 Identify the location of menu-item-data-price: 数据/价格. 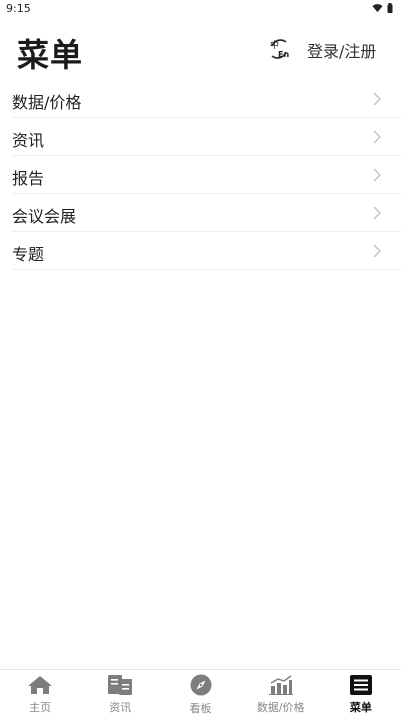
(206, 99).